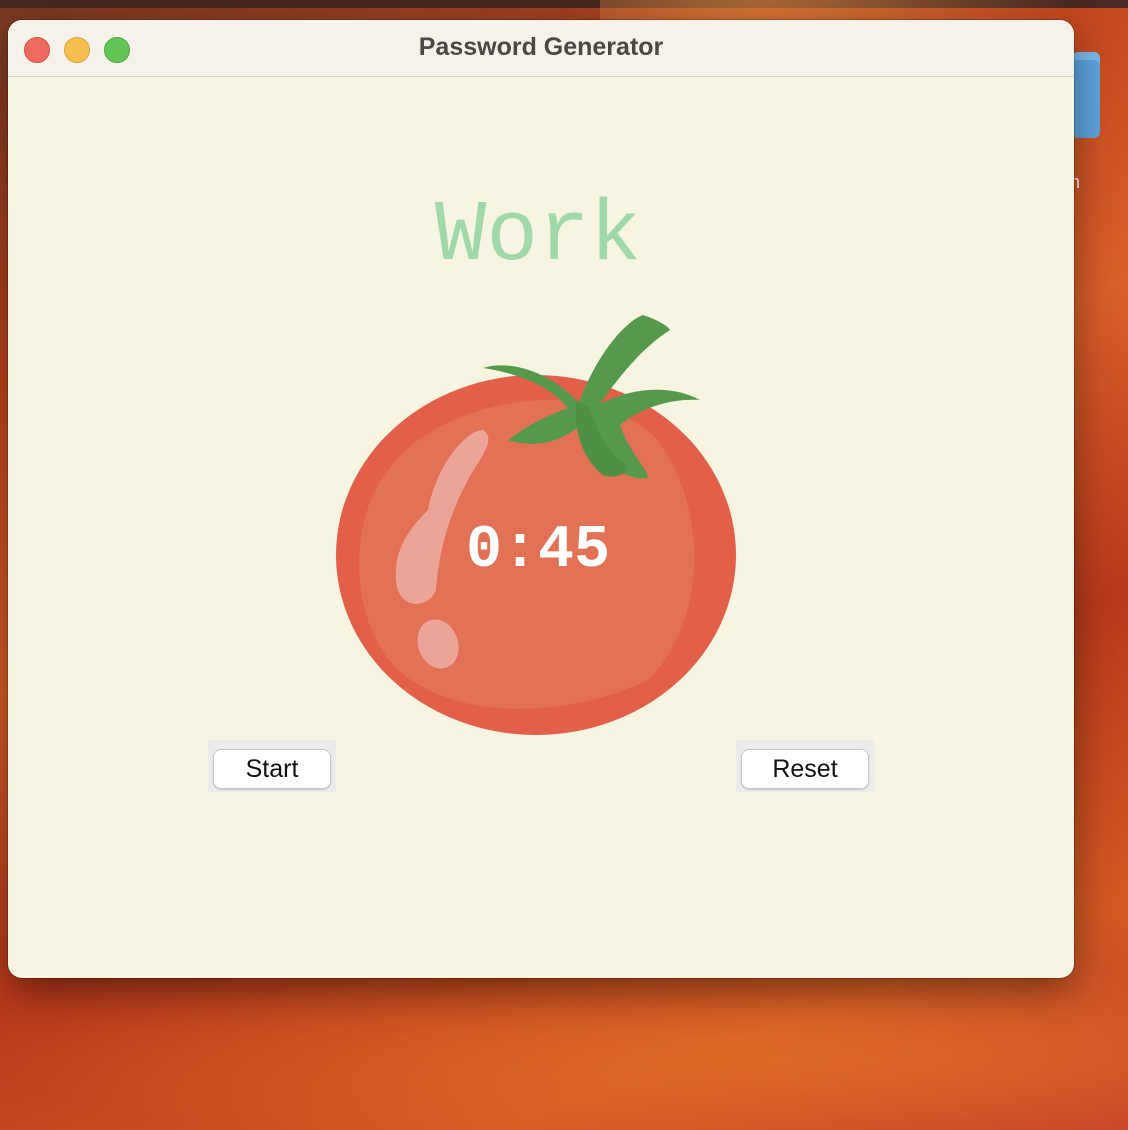 This screenshot has height=1130, width=1128. Describe the element at coordinates (538, 551) in the screenshot. I see `timer-display: 0:45` at that location.